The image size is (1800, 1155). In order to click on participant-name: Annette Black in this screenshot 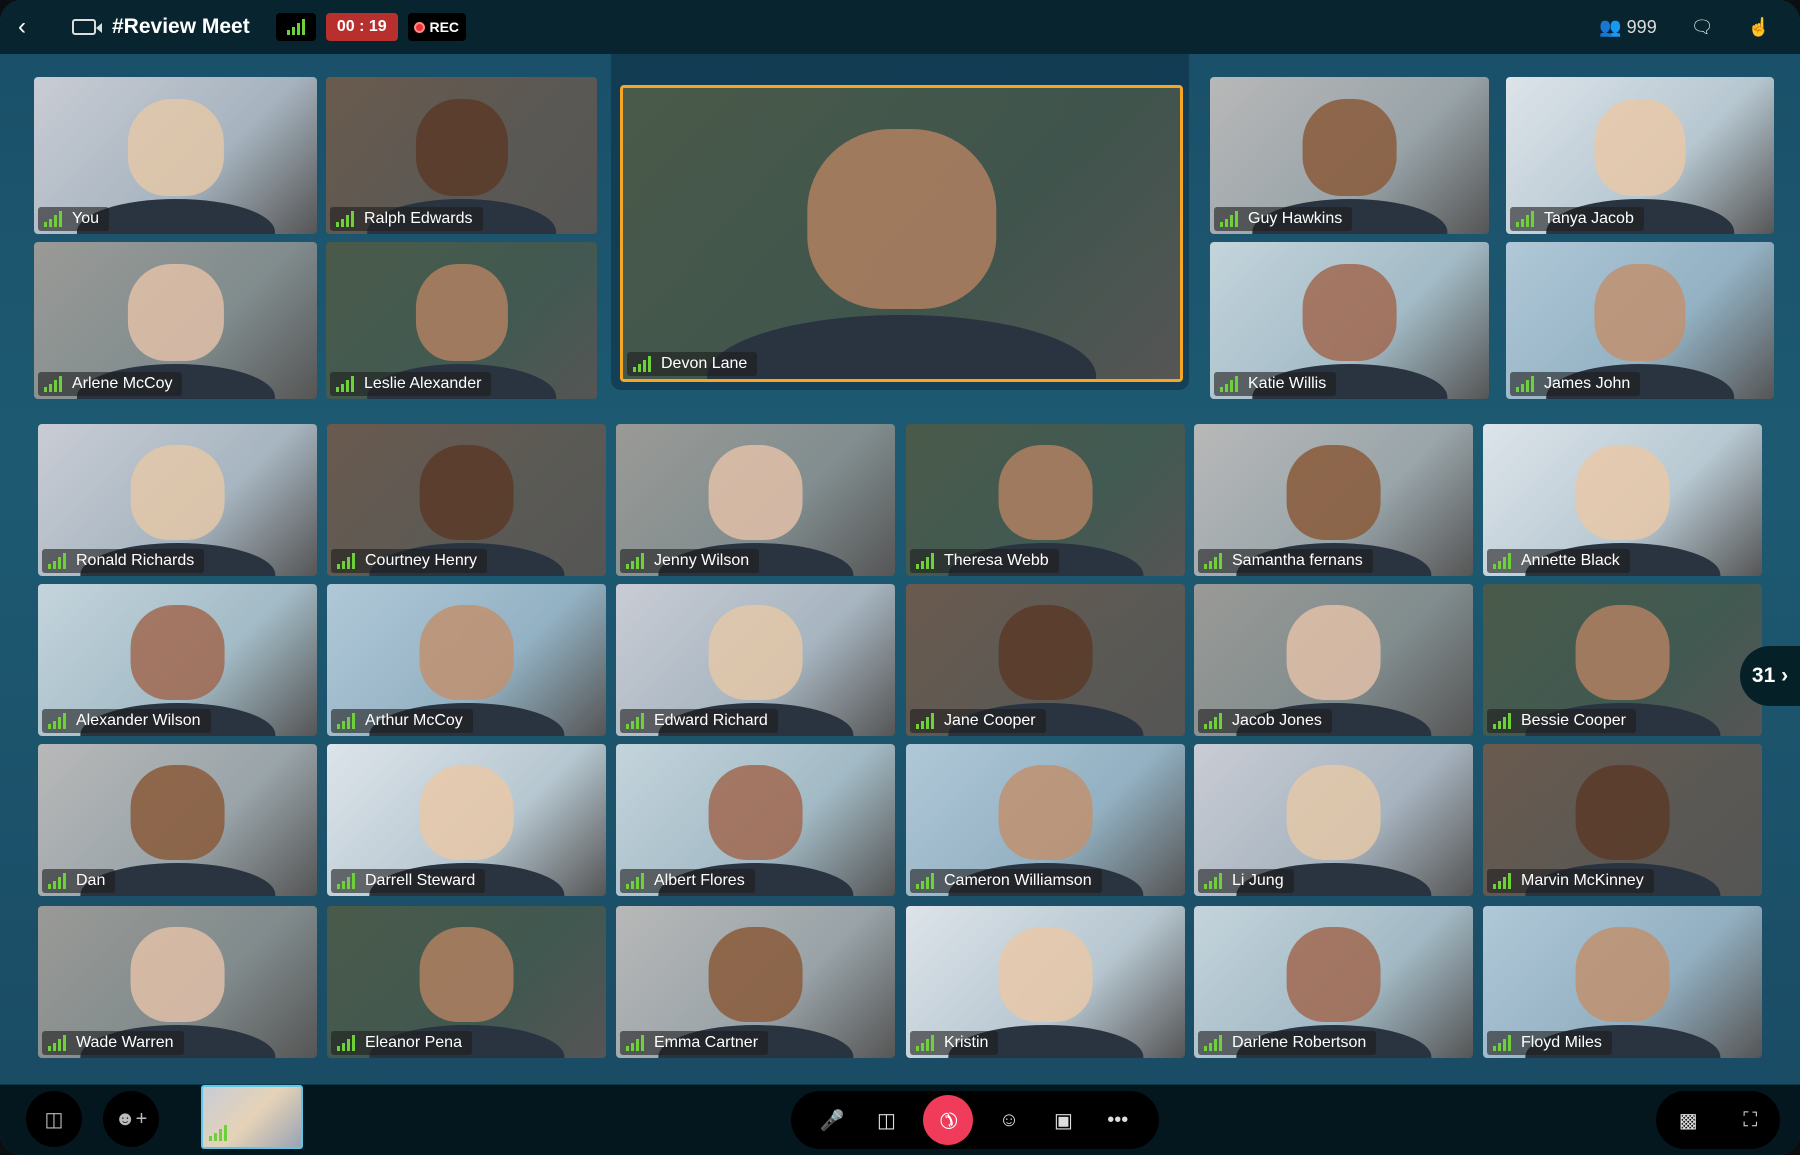, I will do `click(1570, 560)`.